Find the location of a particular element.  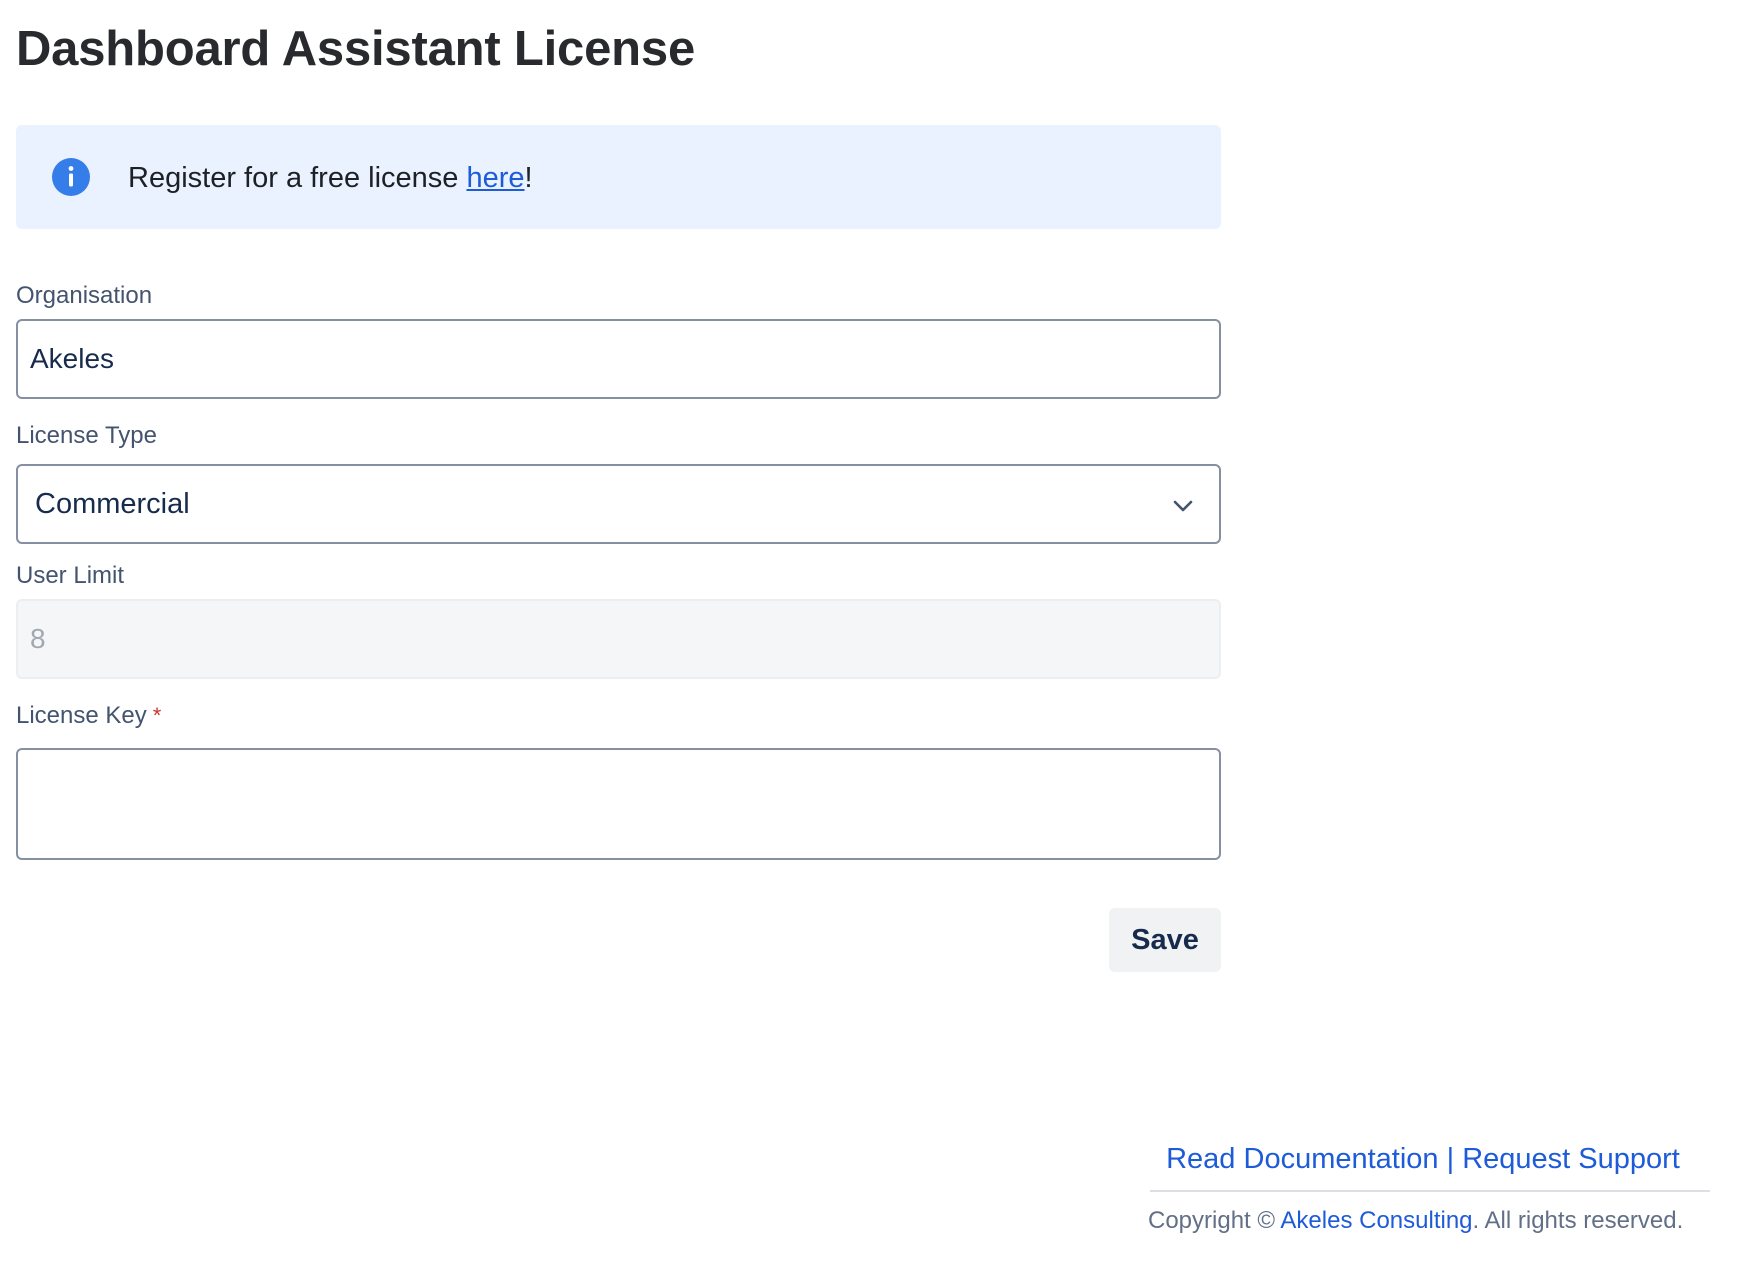

save-button: Save is located at coordinates (1165, 940).